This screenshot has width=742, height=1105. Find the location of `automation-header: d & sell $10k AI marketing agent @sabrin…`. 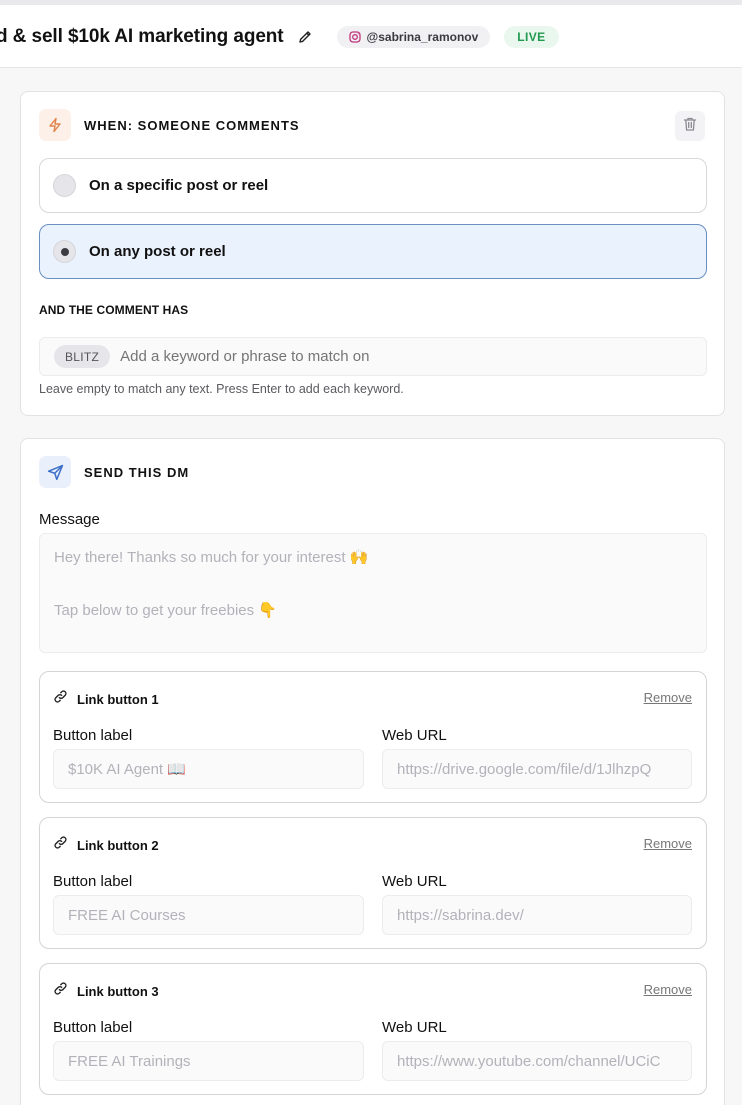

automation-header: d & sell $10k AI marketing agent @sabrin… is located at coordinates (371, 34).